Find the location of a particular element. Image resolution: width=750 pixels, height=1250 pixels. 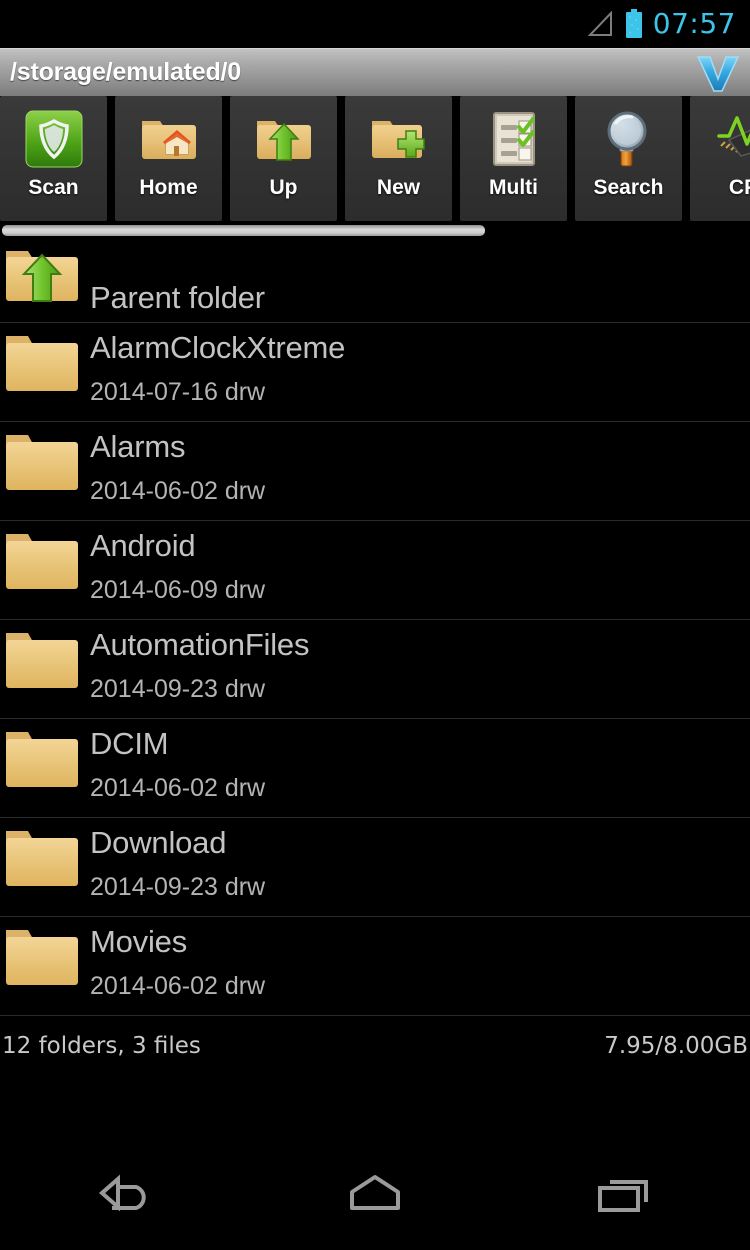

signal-triangle-icon is located at coordinates (601, 24).